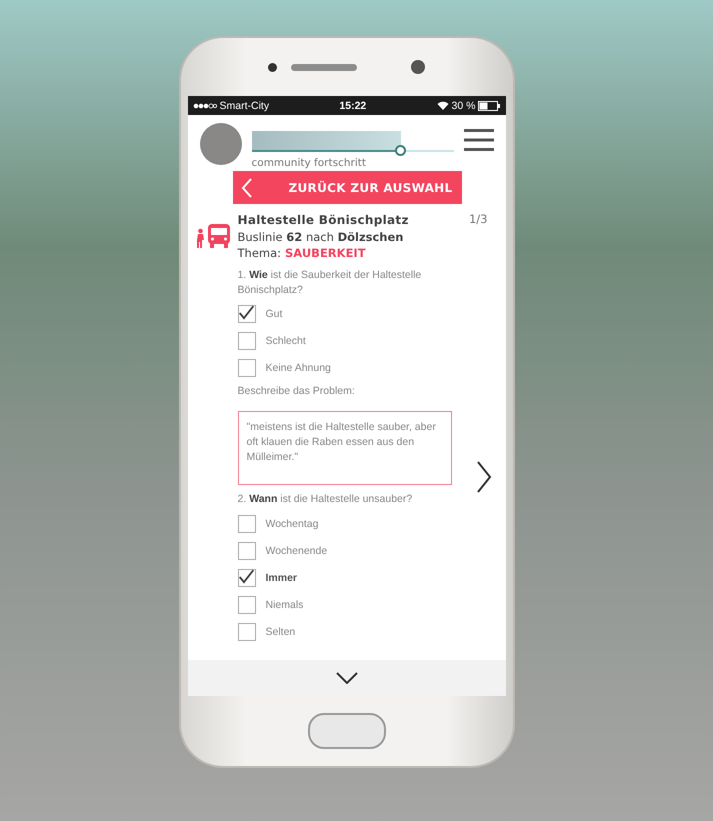 This screenshot has height=821, width=713. I want to click on option-label: Wochenende, so click(297, 550).